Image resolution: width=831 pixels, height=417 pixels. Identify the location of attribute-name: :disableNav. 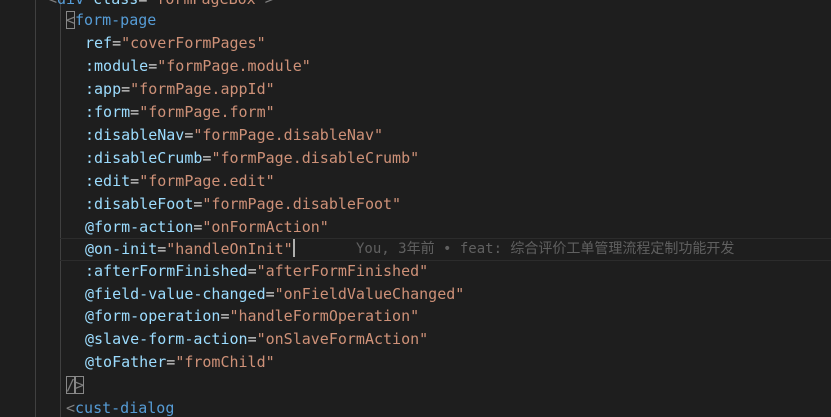
(135, 135).